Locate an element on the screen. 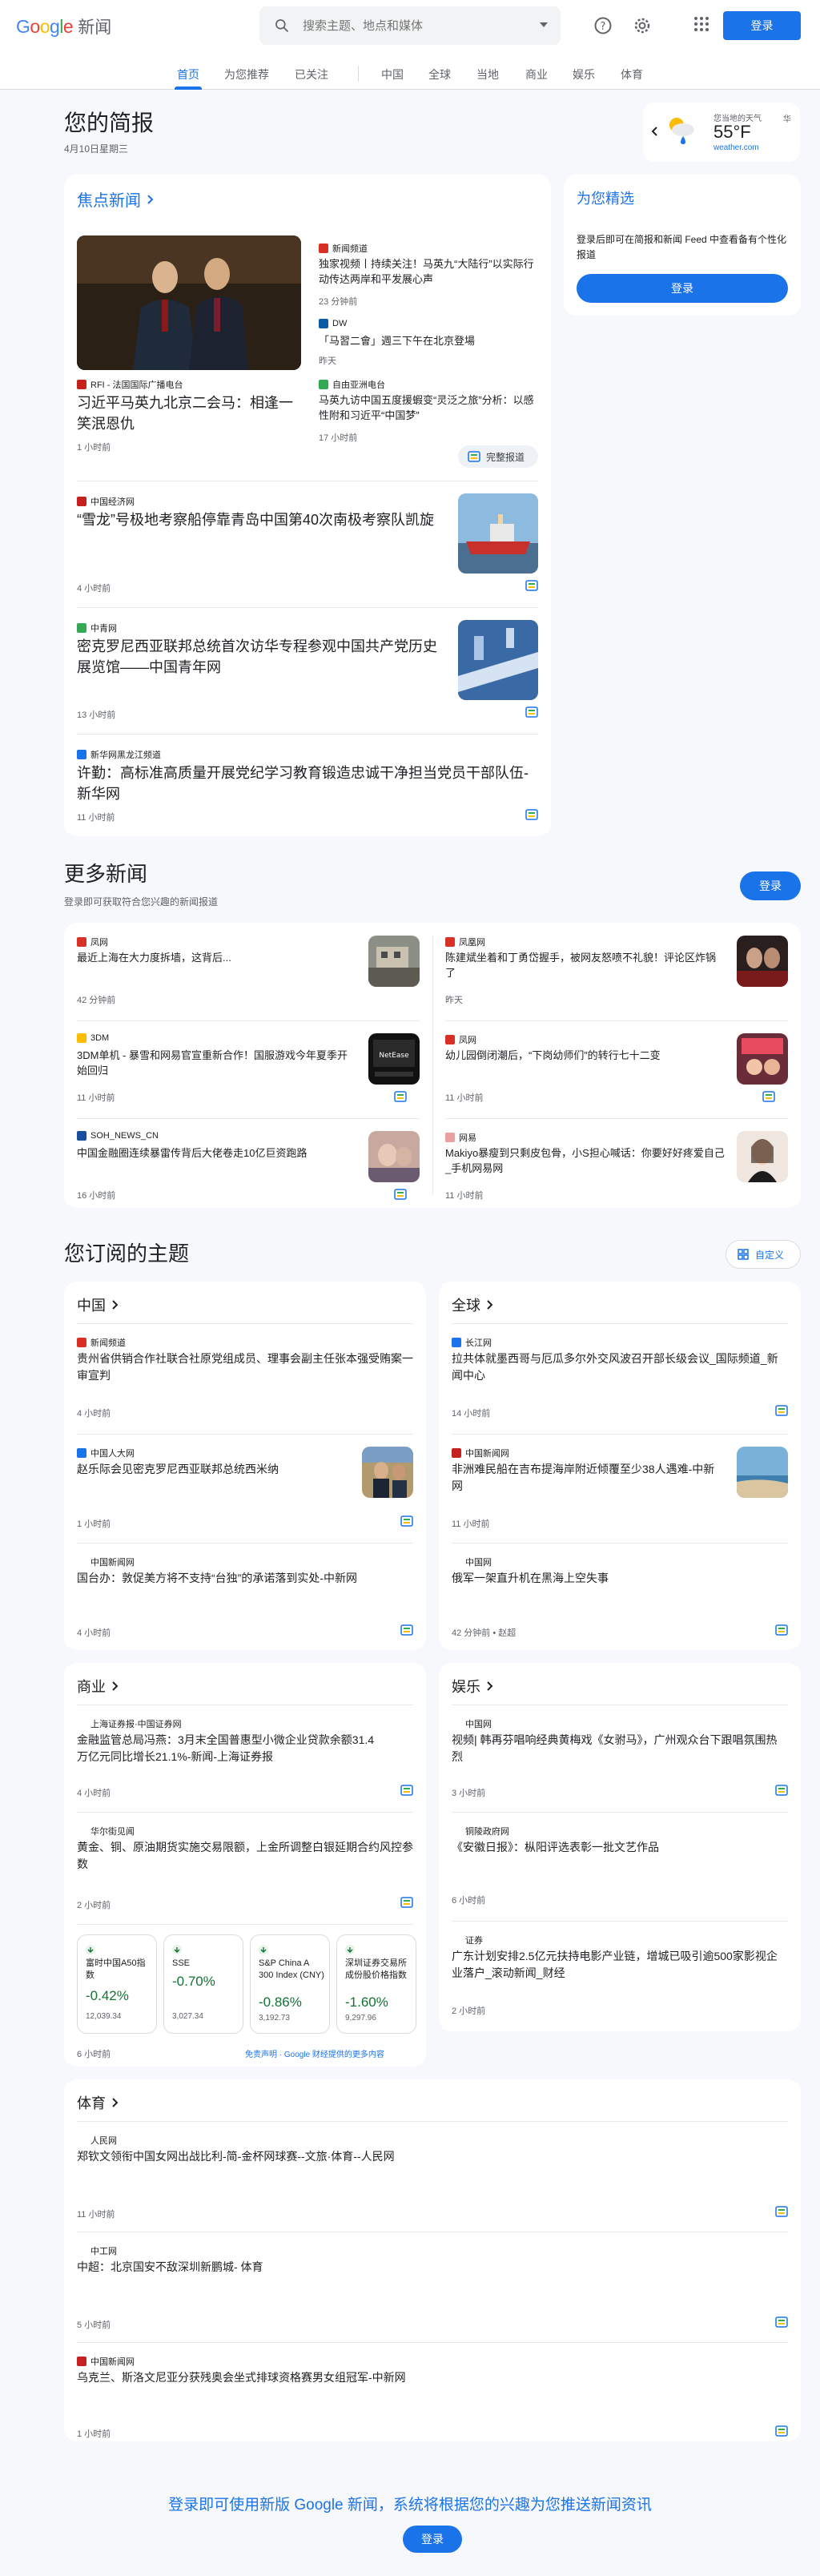  tab-world: 全球 is located at coordinates (439, 74).